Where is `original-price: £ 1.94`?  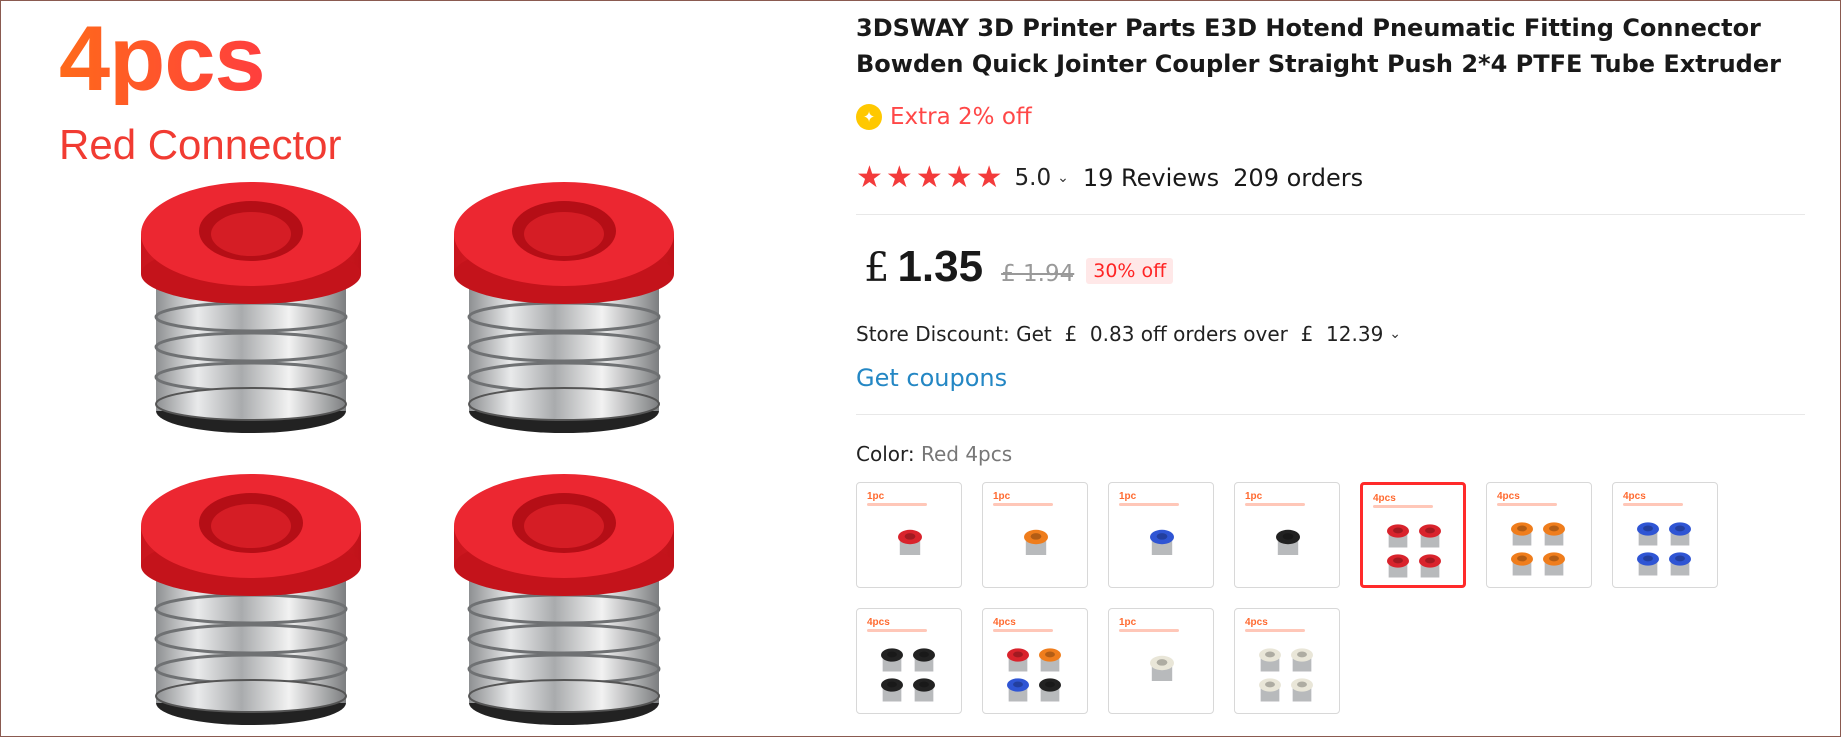 original-price: £ 1.94 is located at coordinates (1038, 274).